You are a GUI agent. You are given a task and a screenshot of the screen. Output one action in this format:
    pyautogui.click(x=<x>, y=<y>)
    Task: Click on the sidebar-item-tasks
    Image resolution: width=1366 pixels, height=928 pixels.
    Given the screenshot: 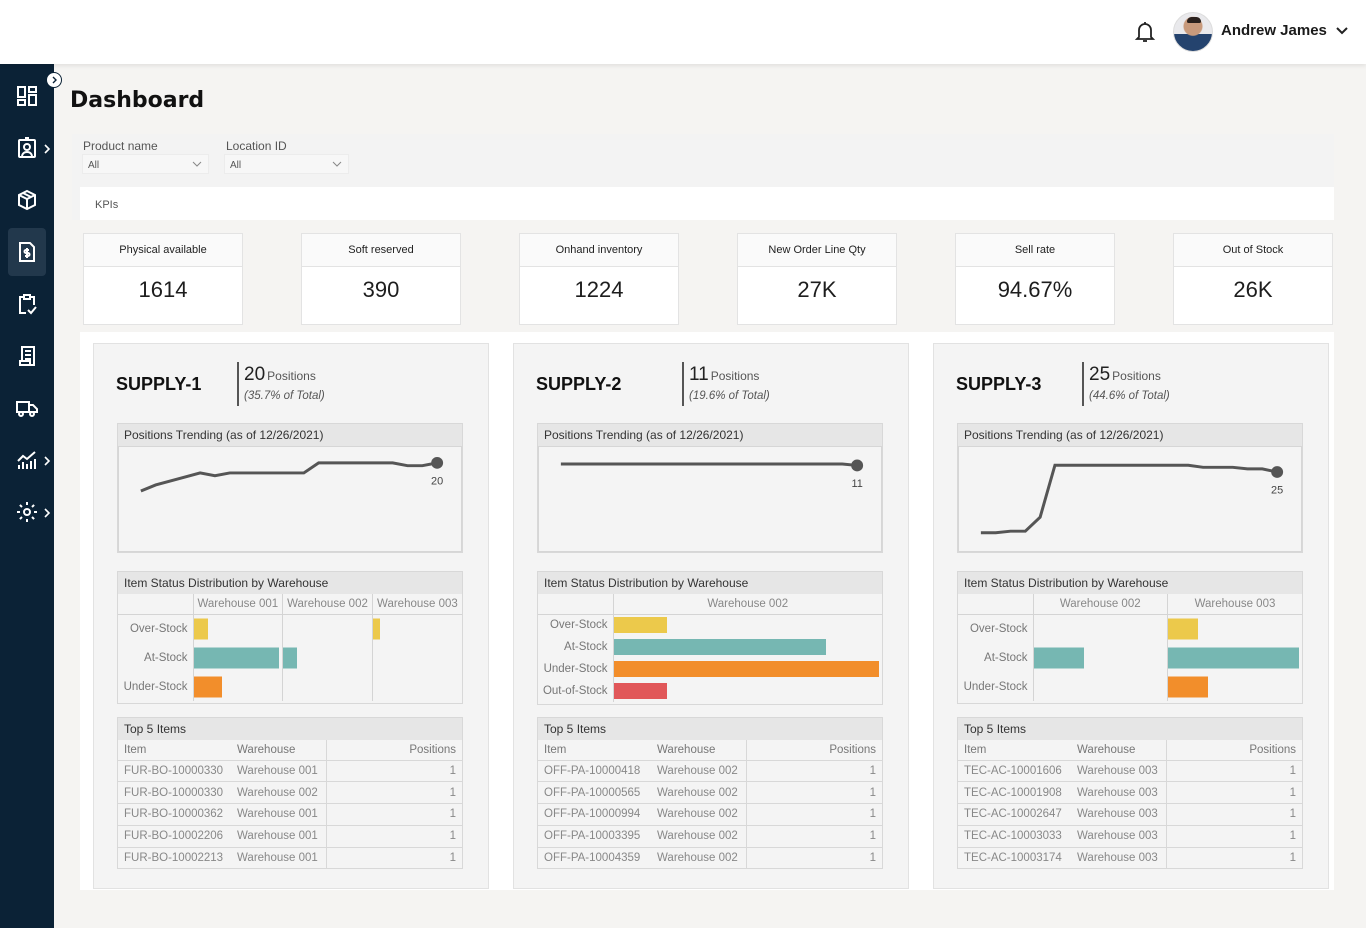 What is the action you would take?
    pyautogui.click(x=27, y=304)
    